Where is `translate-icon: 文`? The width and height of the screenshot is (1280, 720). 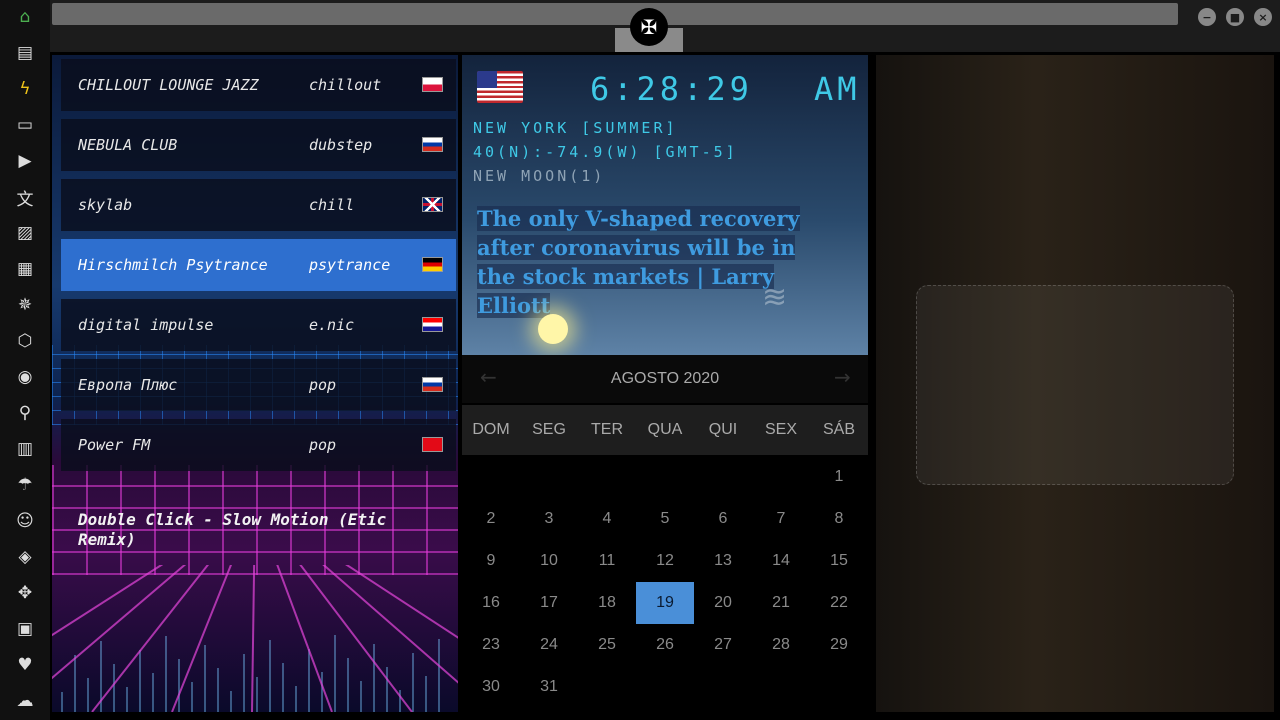 translate-icon: 文 is located at coordinates (25, 197).